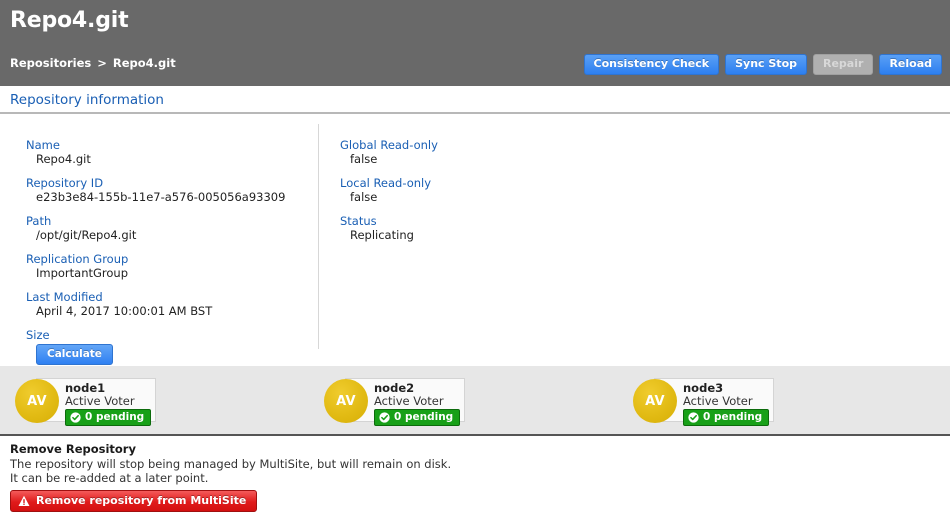  Describe the element at coordinates (166, 266) in the screenshot. I see `field-replication-group: Replication Group ImportantGroup` at that location.